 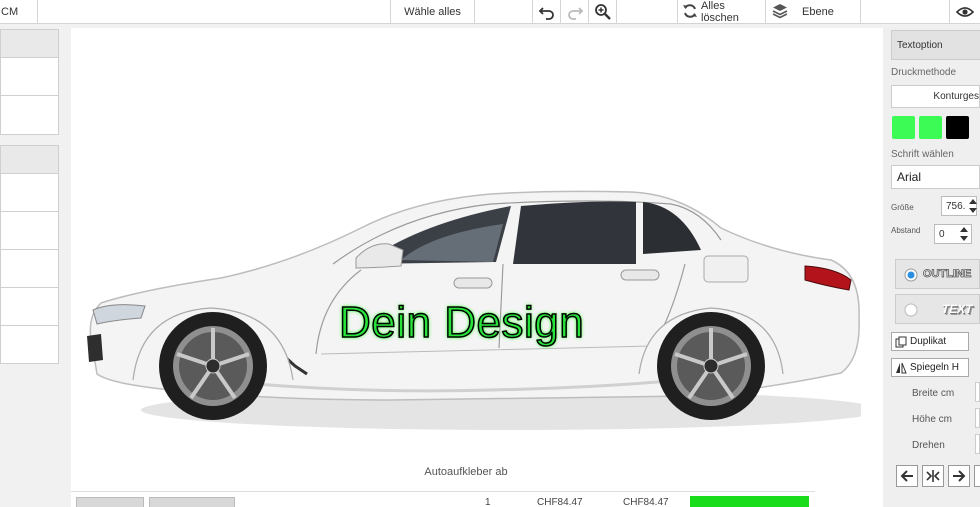 I want to click on front-wheel, so click(x=213, y=366).